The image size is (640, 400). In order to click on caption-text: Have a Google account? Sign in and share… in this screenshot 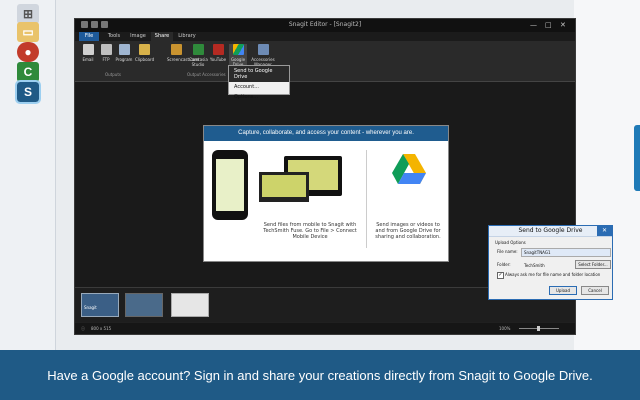, I will do `click(320, 375)`.